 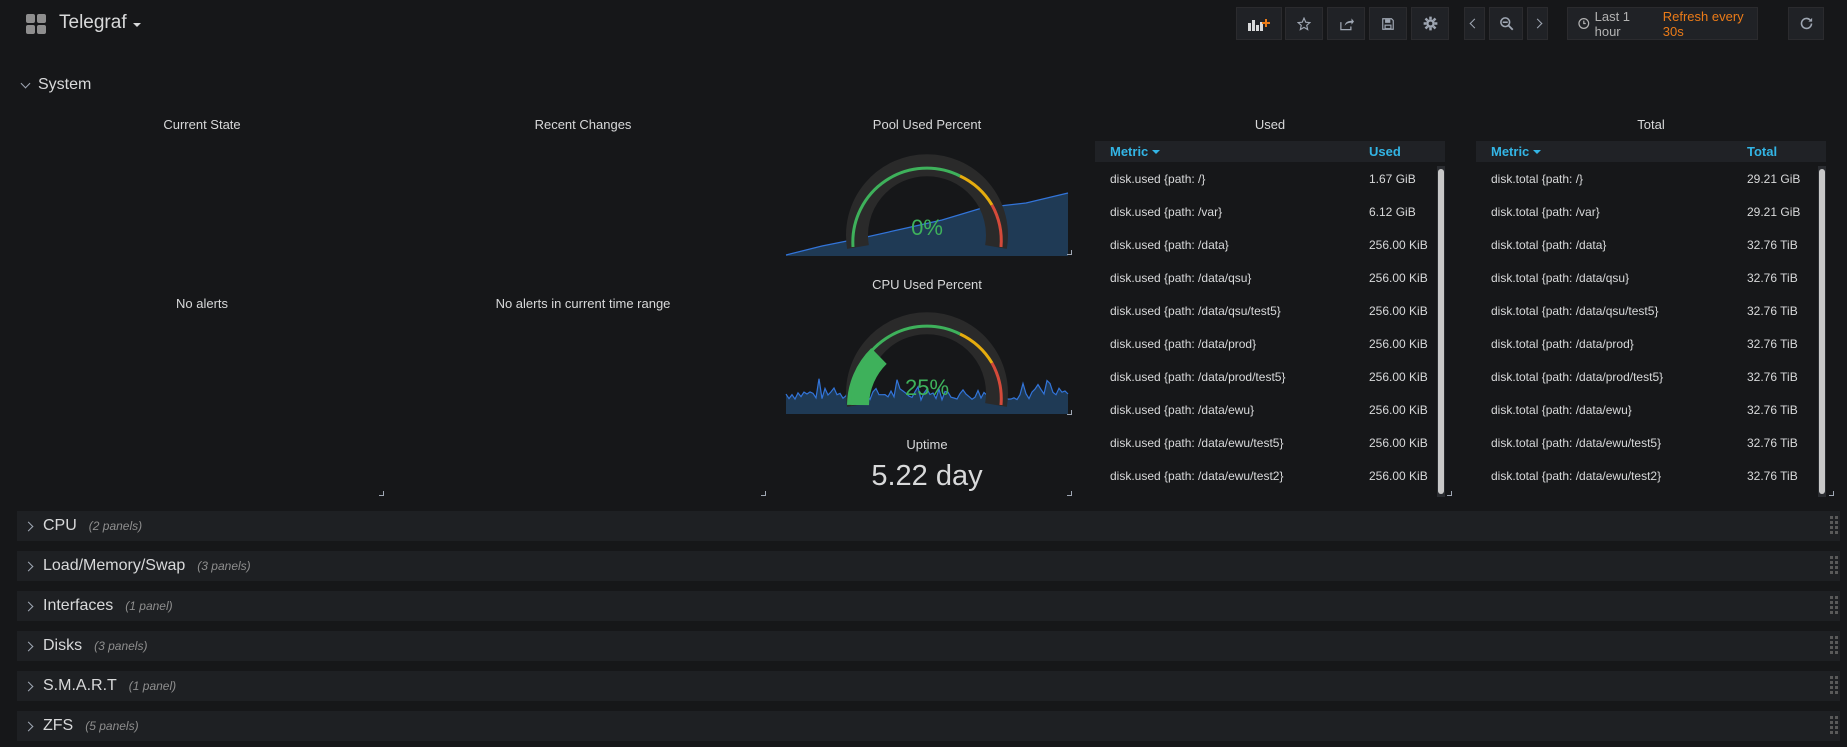 I want to click on cpu-used-value: 25%, so click(x=927, y=387).